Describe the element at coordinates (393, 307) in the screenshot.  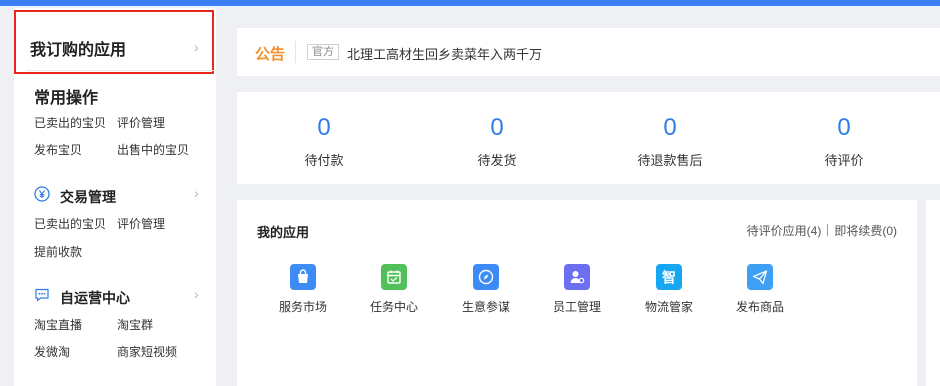
I see `app-label: 任务中心` at that location.